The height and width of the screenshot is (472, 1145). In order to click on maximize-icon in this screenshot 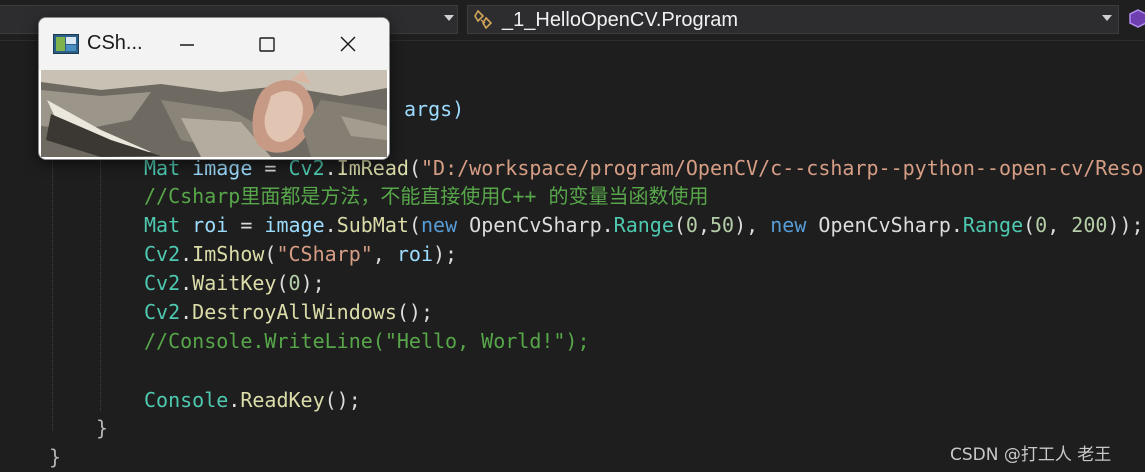, I will do `click(267, 44)`.